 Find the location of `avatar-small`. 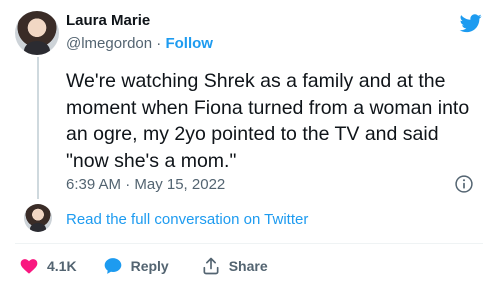

avatar-small is located at coordinates (38, 218).